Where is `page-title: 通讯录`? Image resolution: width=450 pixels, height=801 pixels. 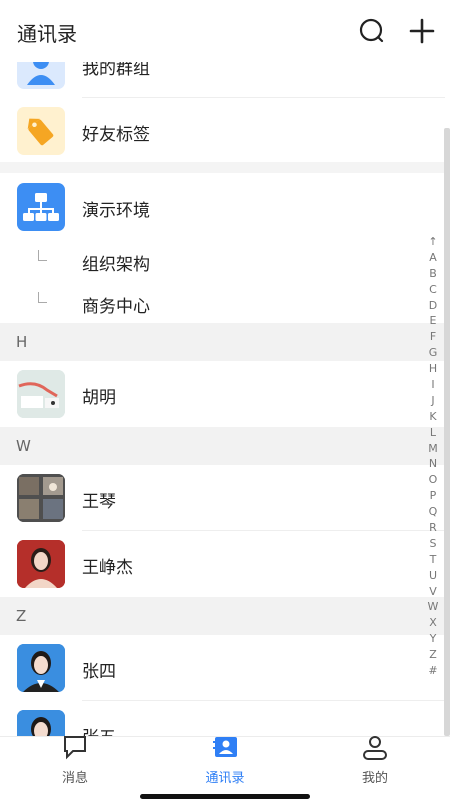 page-title: 通讯录 is located at coordinates (47, 34).